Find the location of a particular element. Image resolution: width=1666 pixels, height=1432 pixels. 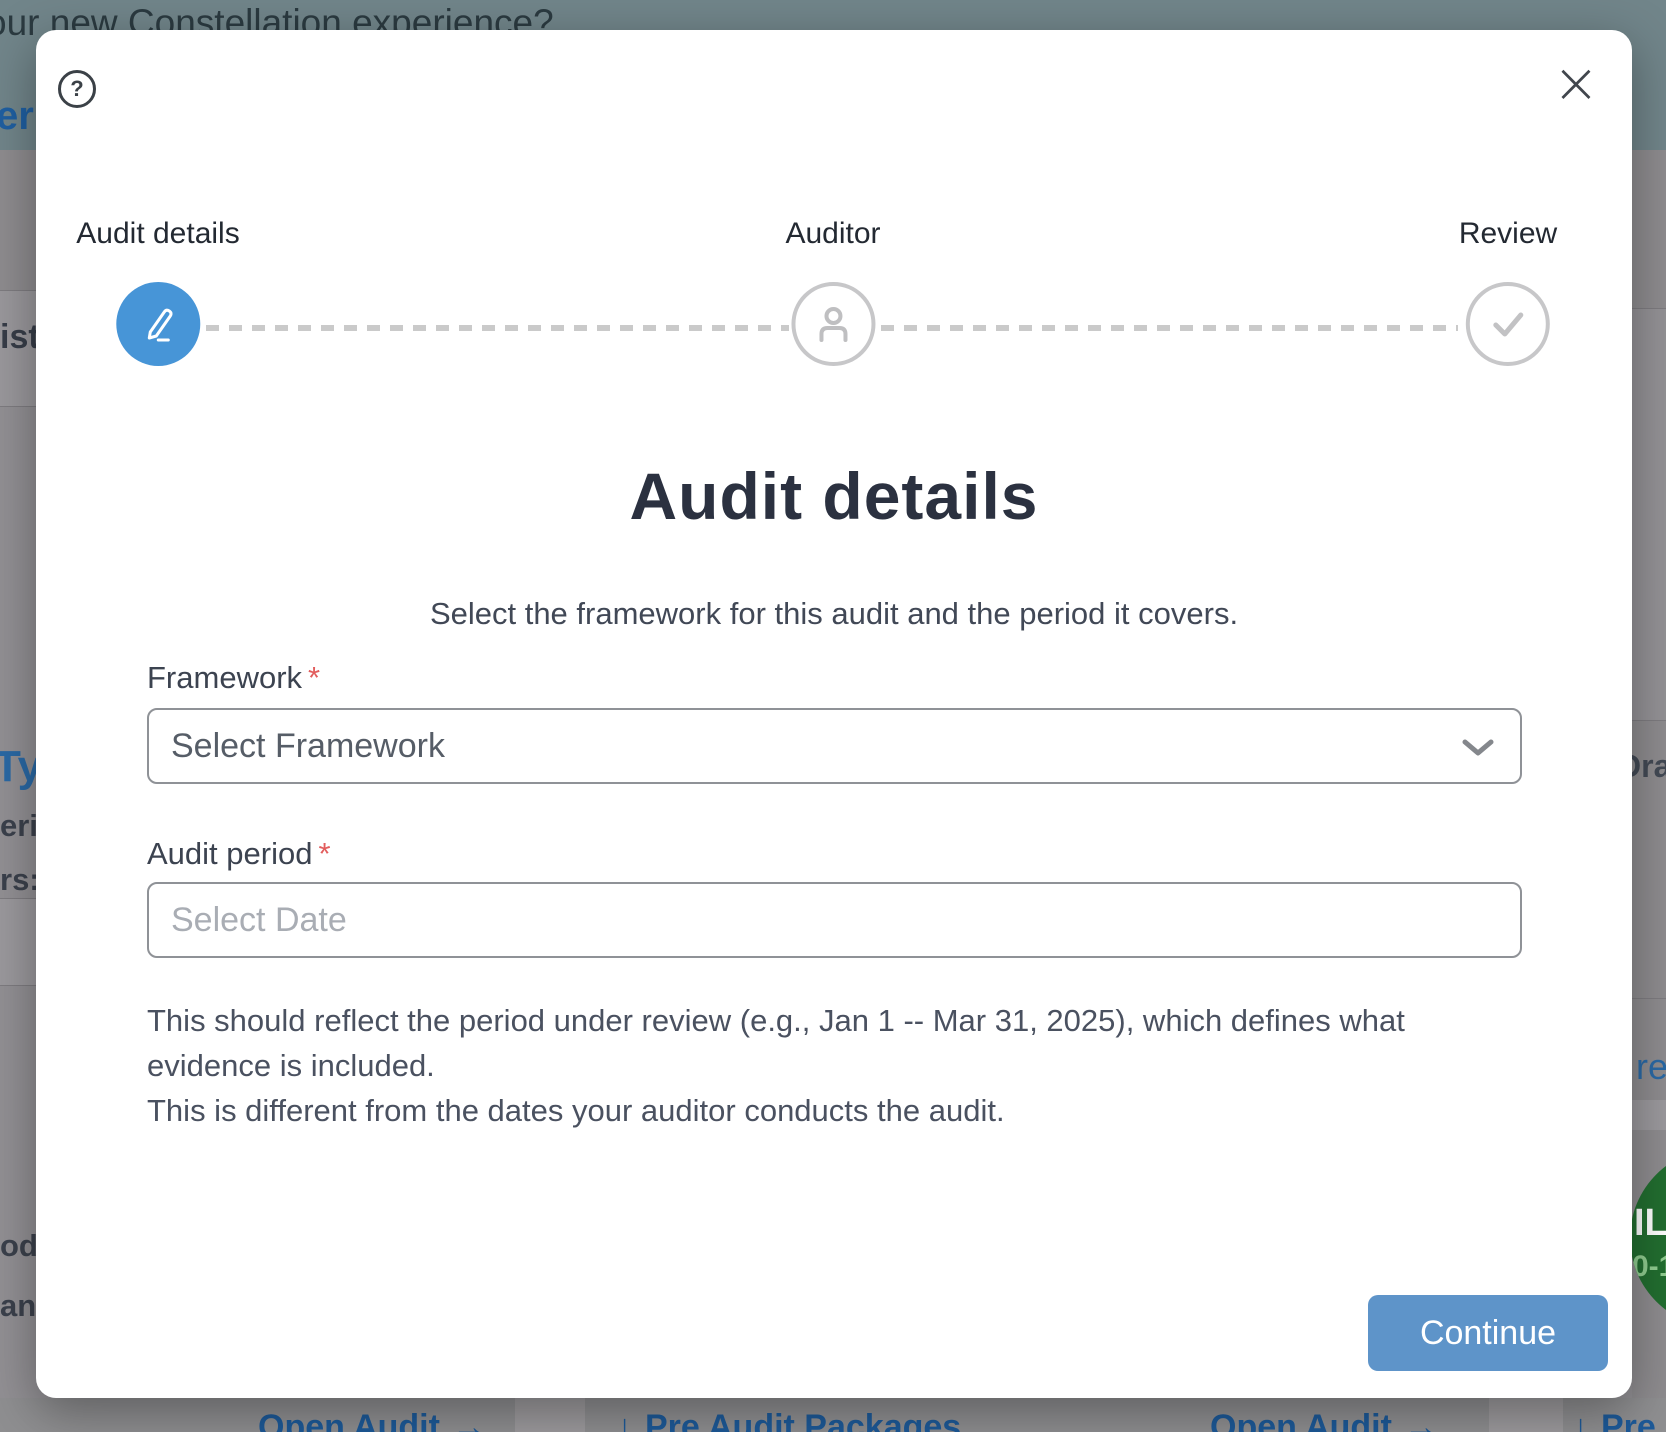

continue-button: Continue is located at coordinates (1488, 1333).